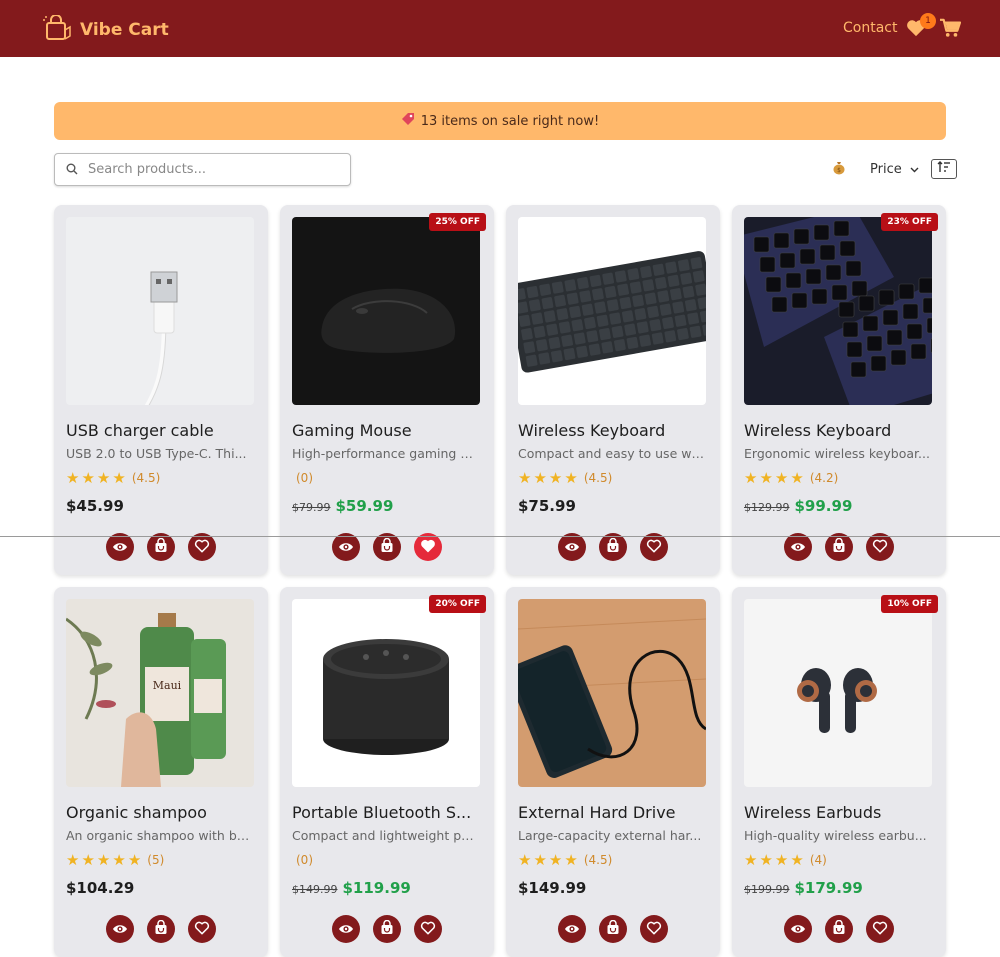 The width and height of the screenshot is (1000, 957). Describe the element at coordinates (500, 121) in the screenshot. I see `sale-banner: 13 items on sale right now!` at that location.